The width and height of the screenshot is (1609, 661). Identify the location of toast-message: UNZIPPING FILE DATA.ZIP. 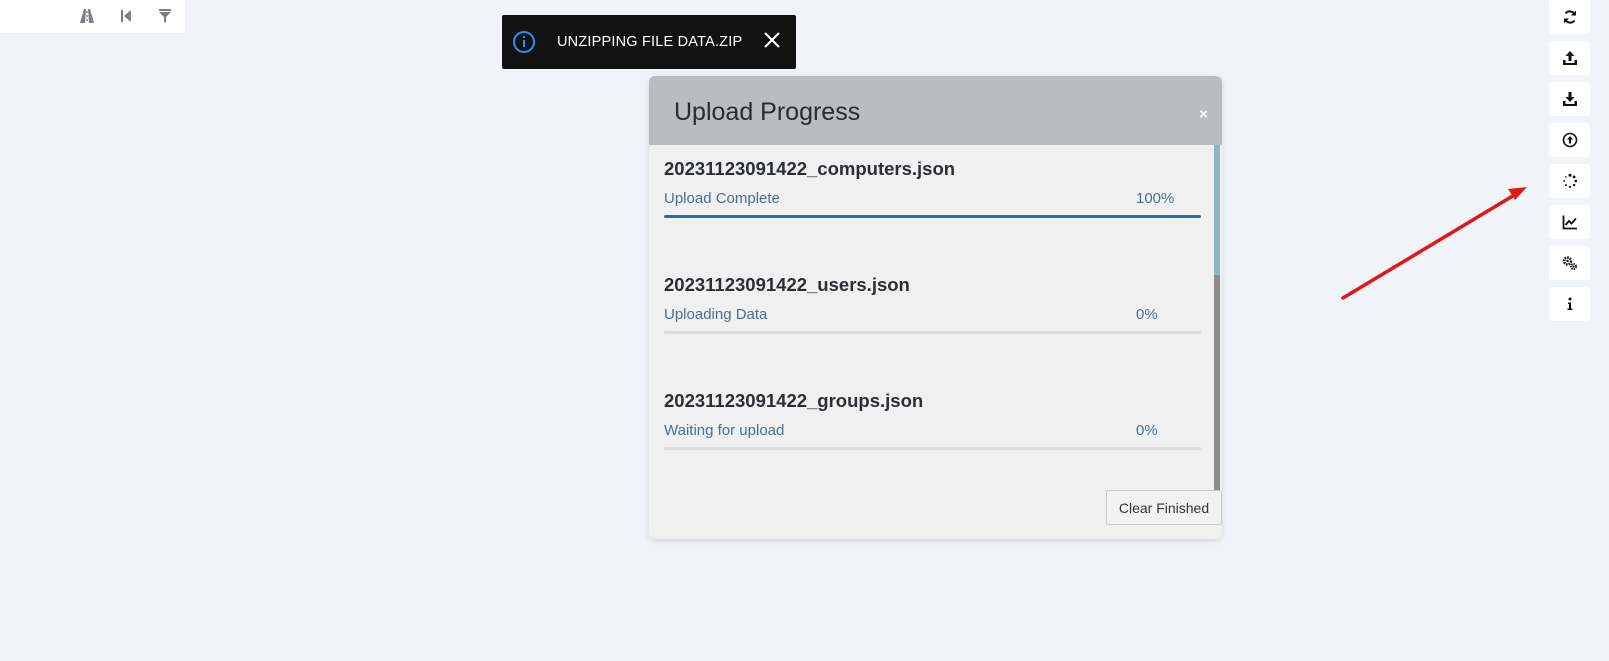
(650, 42).